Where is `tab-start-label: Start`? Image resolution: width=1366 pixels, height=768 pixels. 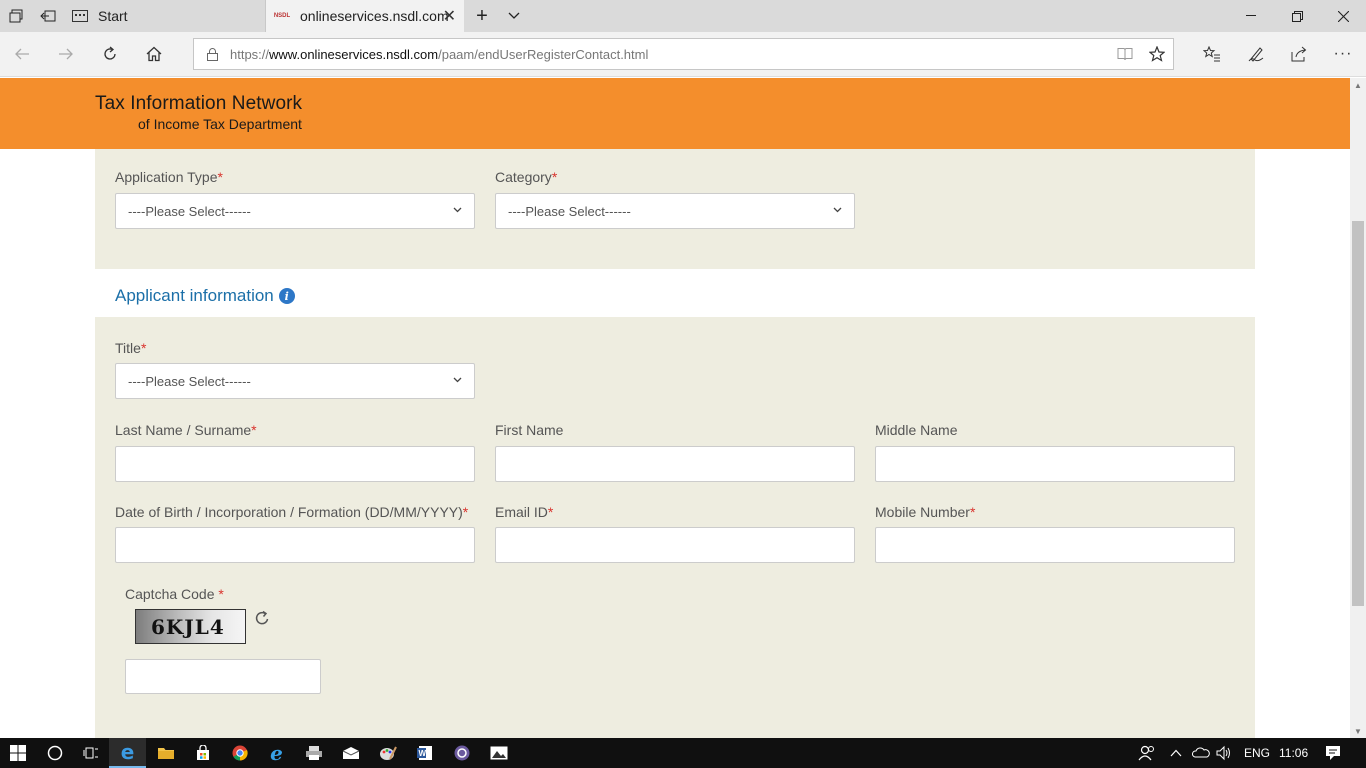
tab-start-label: Start is located at coordinates (113, 16).